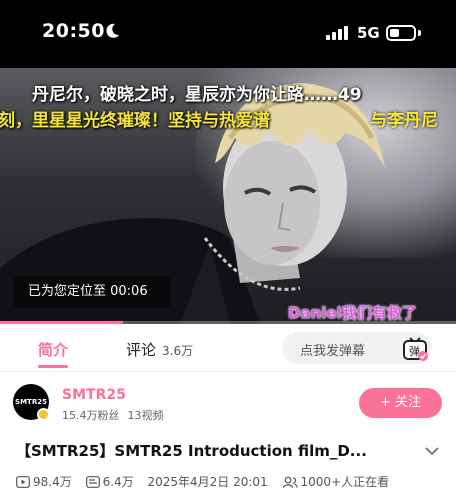 The height and width of the screenshot is (500, 456). Describe the element at coordinates (118, 482) in the screenshot. I see `danmaku-count: 6.4万` at that location.